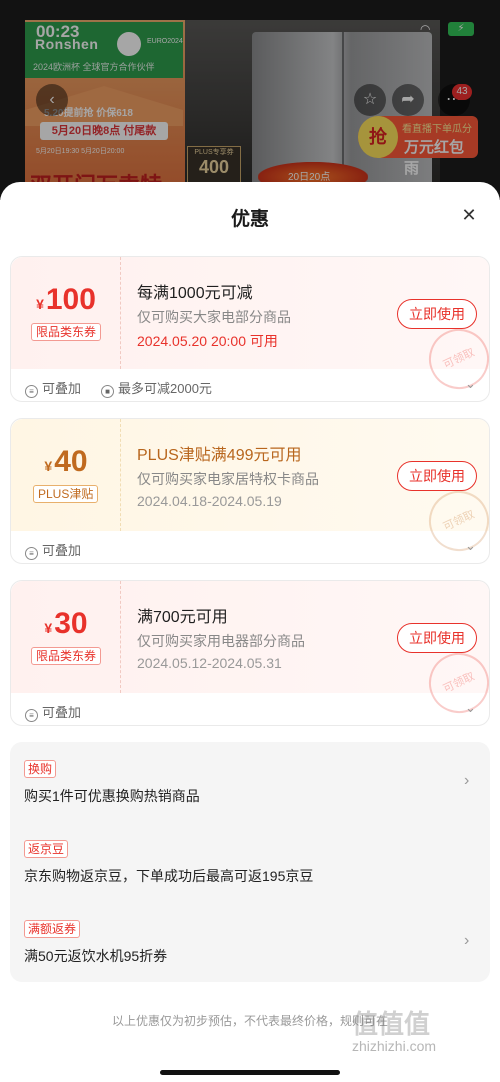  What do you see at coordinates (70, 299) in the screenshot?
I see `amount-value: 100` at bounding box center [70, 299].